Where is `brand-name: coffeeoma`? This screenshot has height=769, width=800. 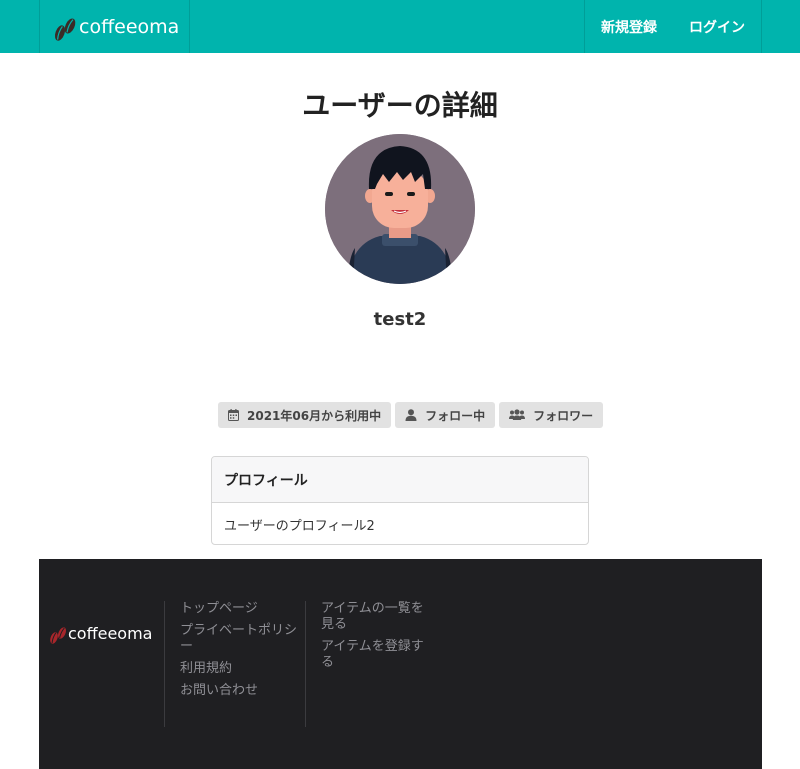 brand-name: coffeeoma is located at coordinates (129, 26).